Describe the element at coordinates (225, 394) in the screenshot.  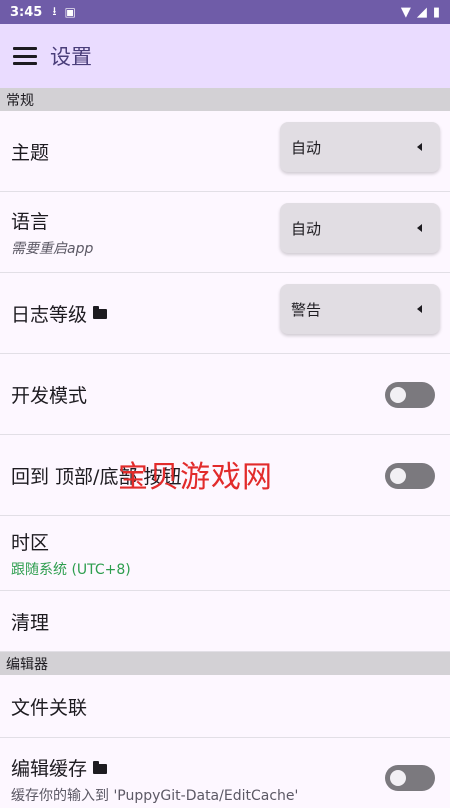
I see `setting-dev-mode: 开发模式` at that location.